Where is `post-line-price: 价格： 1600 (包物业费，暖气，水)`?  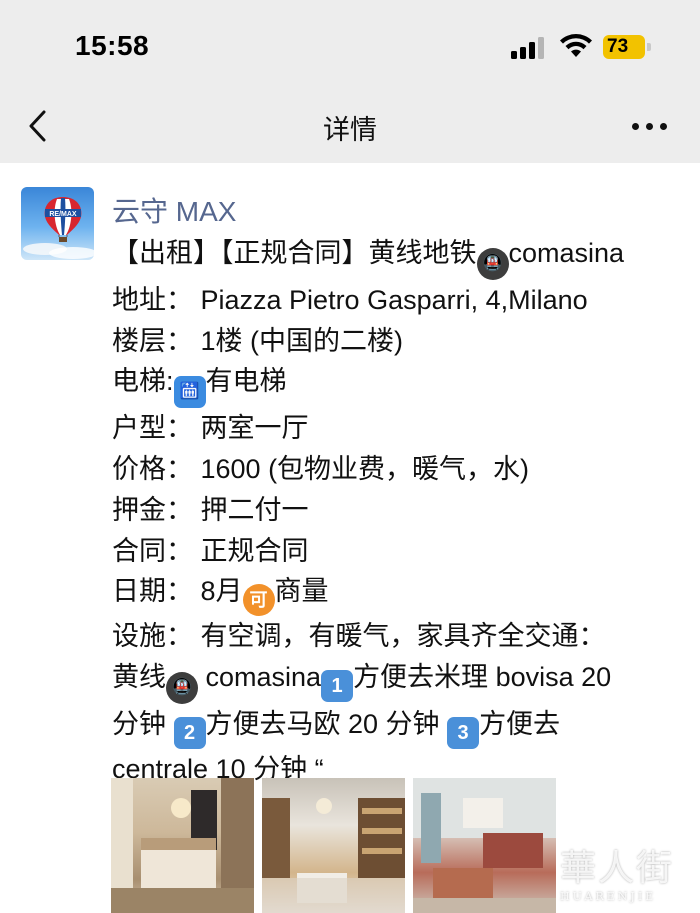 post-line-price: 价格： 1600 (包物业费，暖气，水) is located at coordinates (321, 469).